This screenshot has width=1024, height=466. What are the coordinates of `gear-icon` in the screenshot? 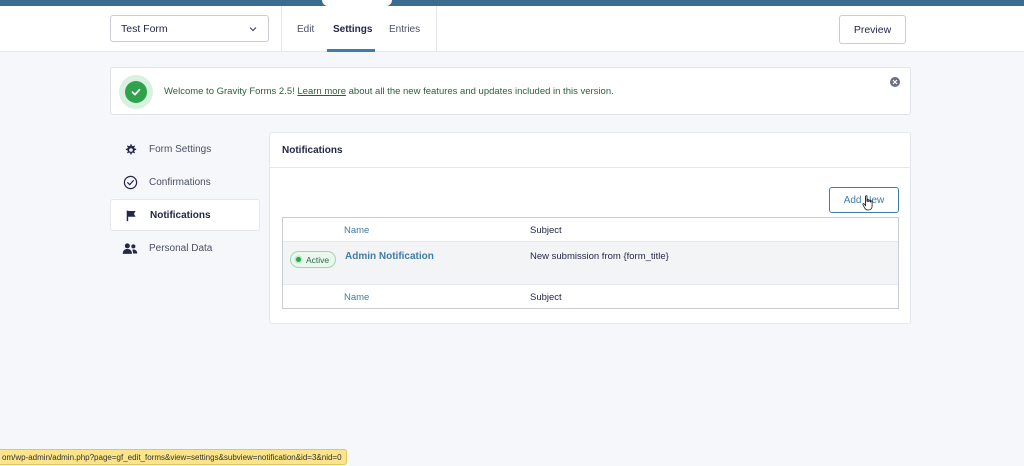 It's located at (130, 149).